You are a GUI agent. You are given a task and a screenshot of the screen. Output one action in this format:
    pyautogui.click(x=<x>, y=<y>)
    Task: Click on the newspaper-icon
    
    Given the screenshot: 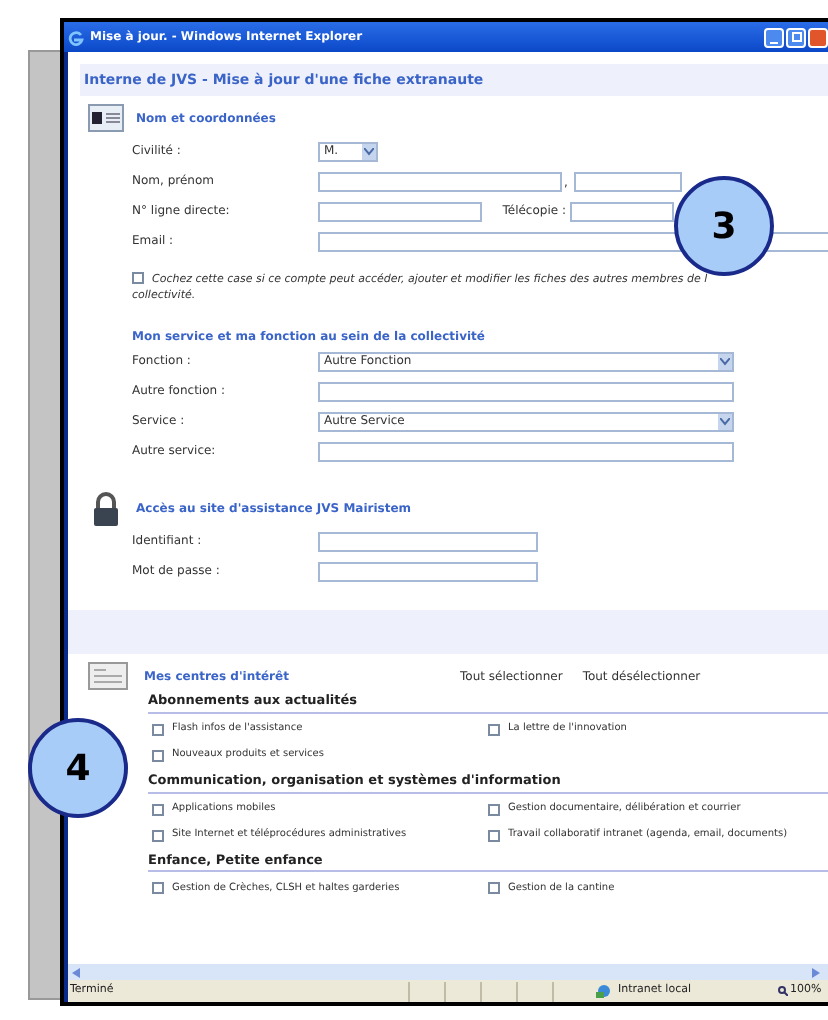 What is the action you would take?
    pyautogui.click(x=108, y=676)
    